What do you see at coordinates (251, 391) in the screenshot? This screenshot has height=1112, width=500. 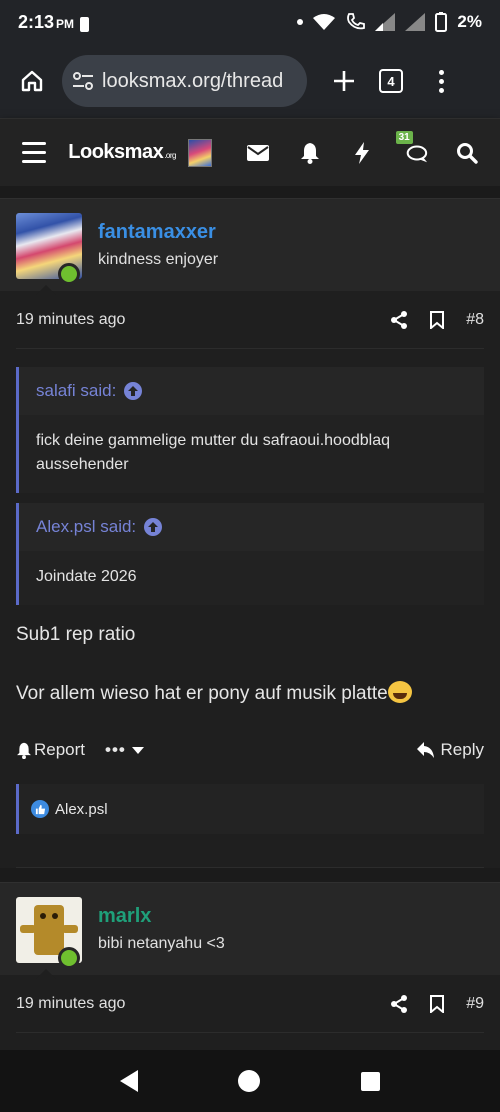 I see `quote-header: salafi said:` at bounding box center [251, 391].